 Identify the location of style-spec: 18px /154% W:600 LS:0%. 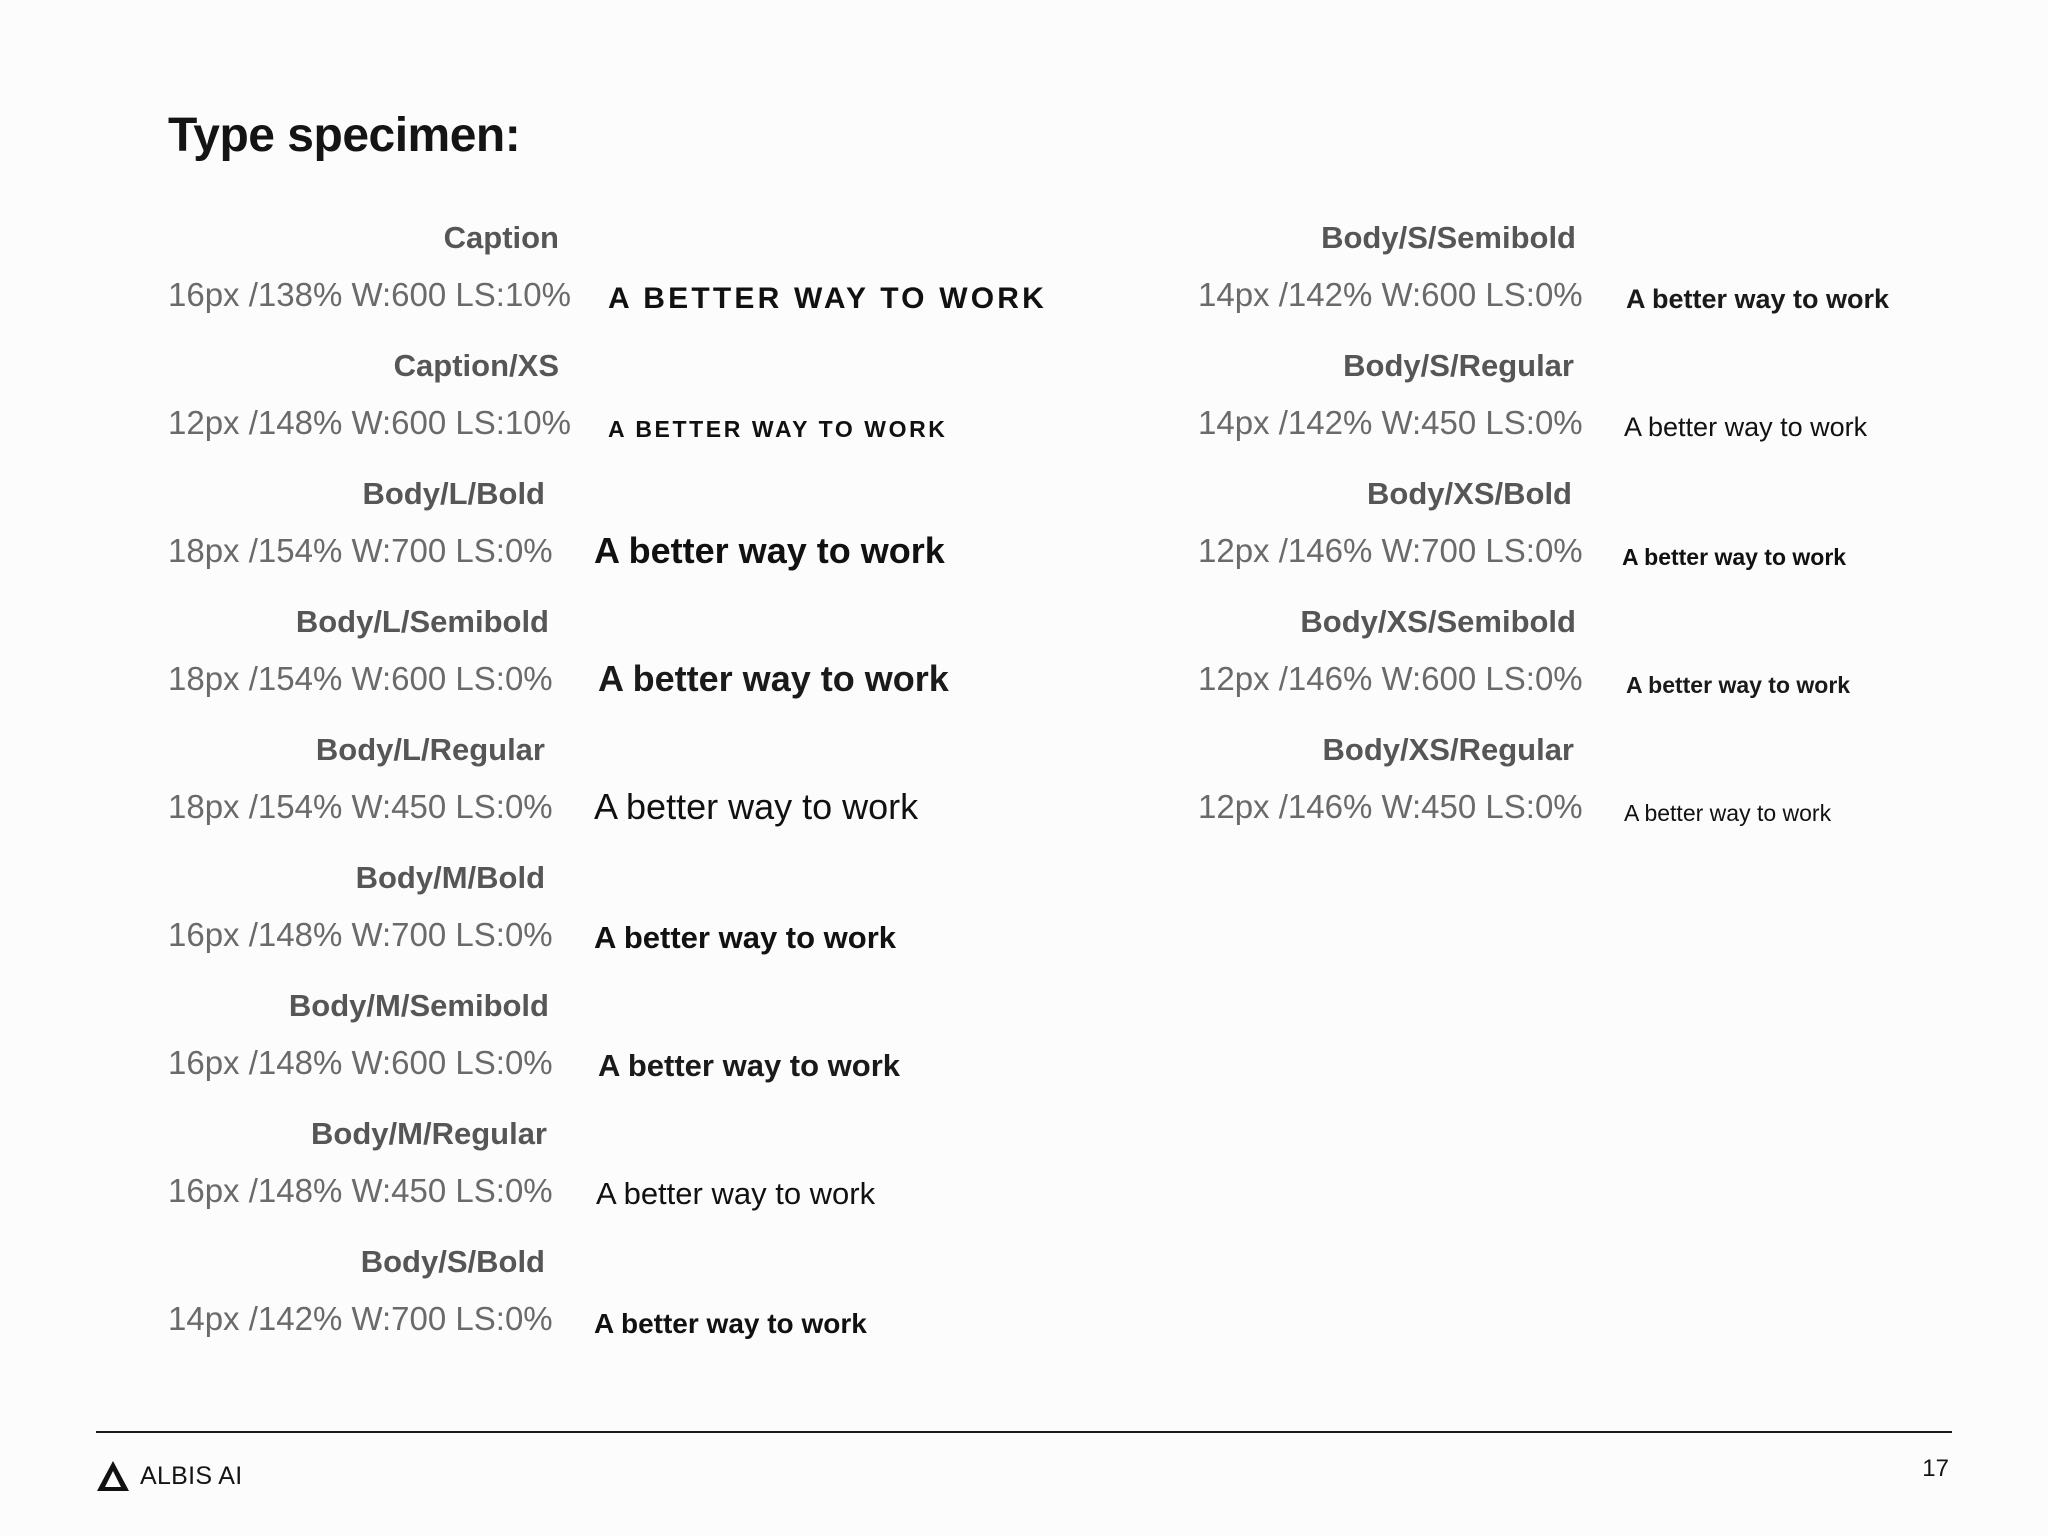
(360, 678).